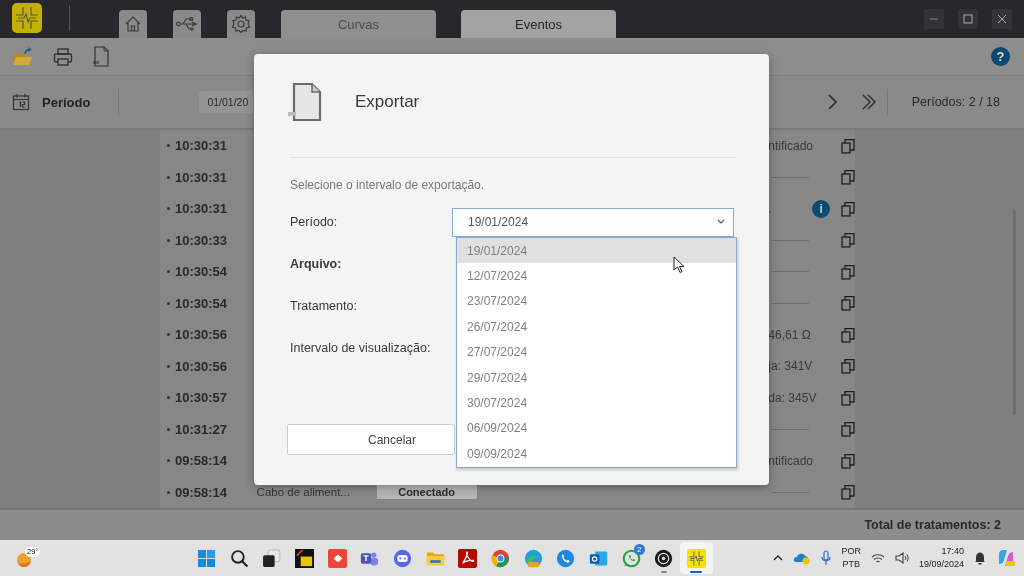  What do you see at coordinates (201, 461) in the screenshot?
I see `event-time: 09:58:14` at bounding box center [201, 461].